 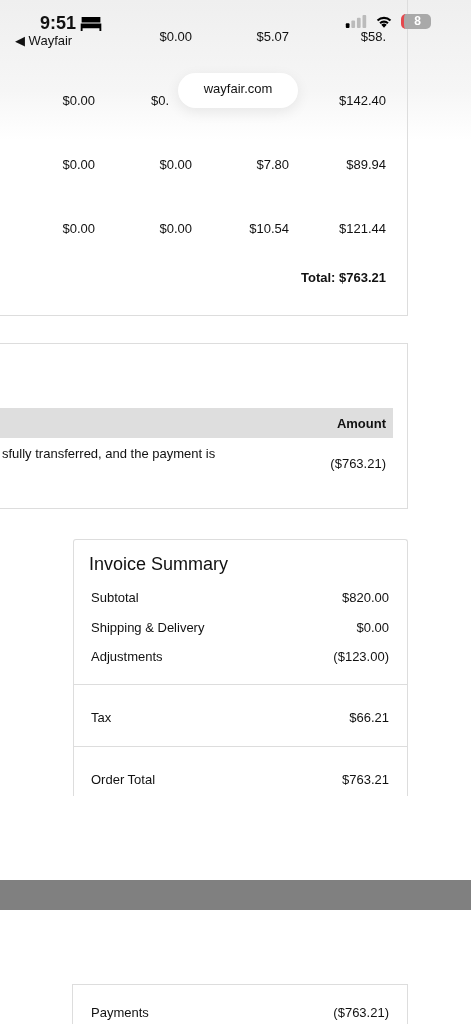 What do you see at coordinates (123, 780) in the screenshot?
I see `summary-label: Order Total` at bounding box center [123, 780].